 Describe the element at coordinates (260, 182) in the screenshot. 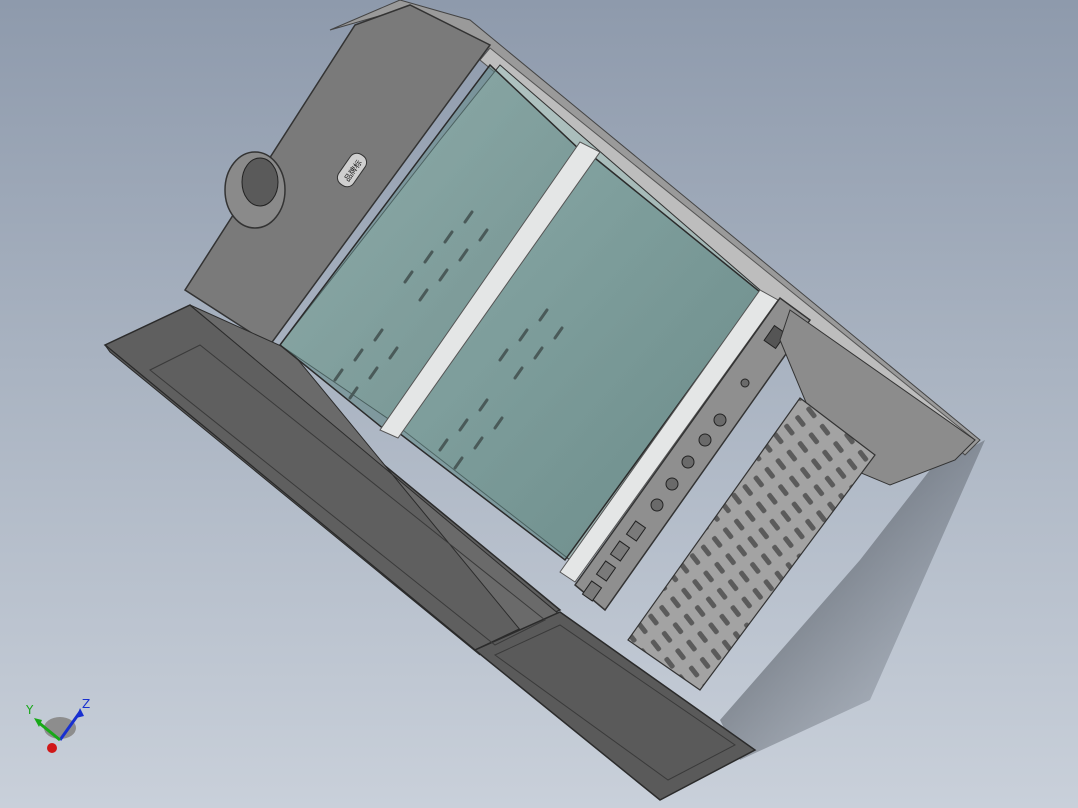

I see `exhaust-duct-opening` at that location.